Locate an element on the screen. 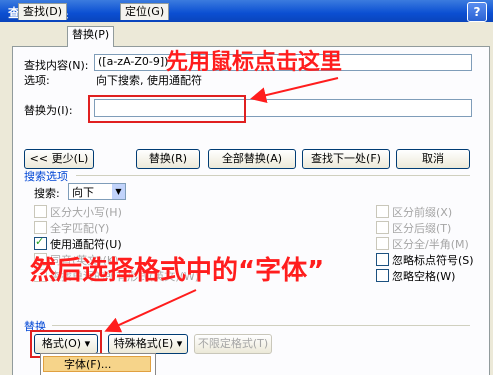 The width and height of the screenshot is (493, 375). tab-replace: 替换(P) is located at coordinates (91, 36).